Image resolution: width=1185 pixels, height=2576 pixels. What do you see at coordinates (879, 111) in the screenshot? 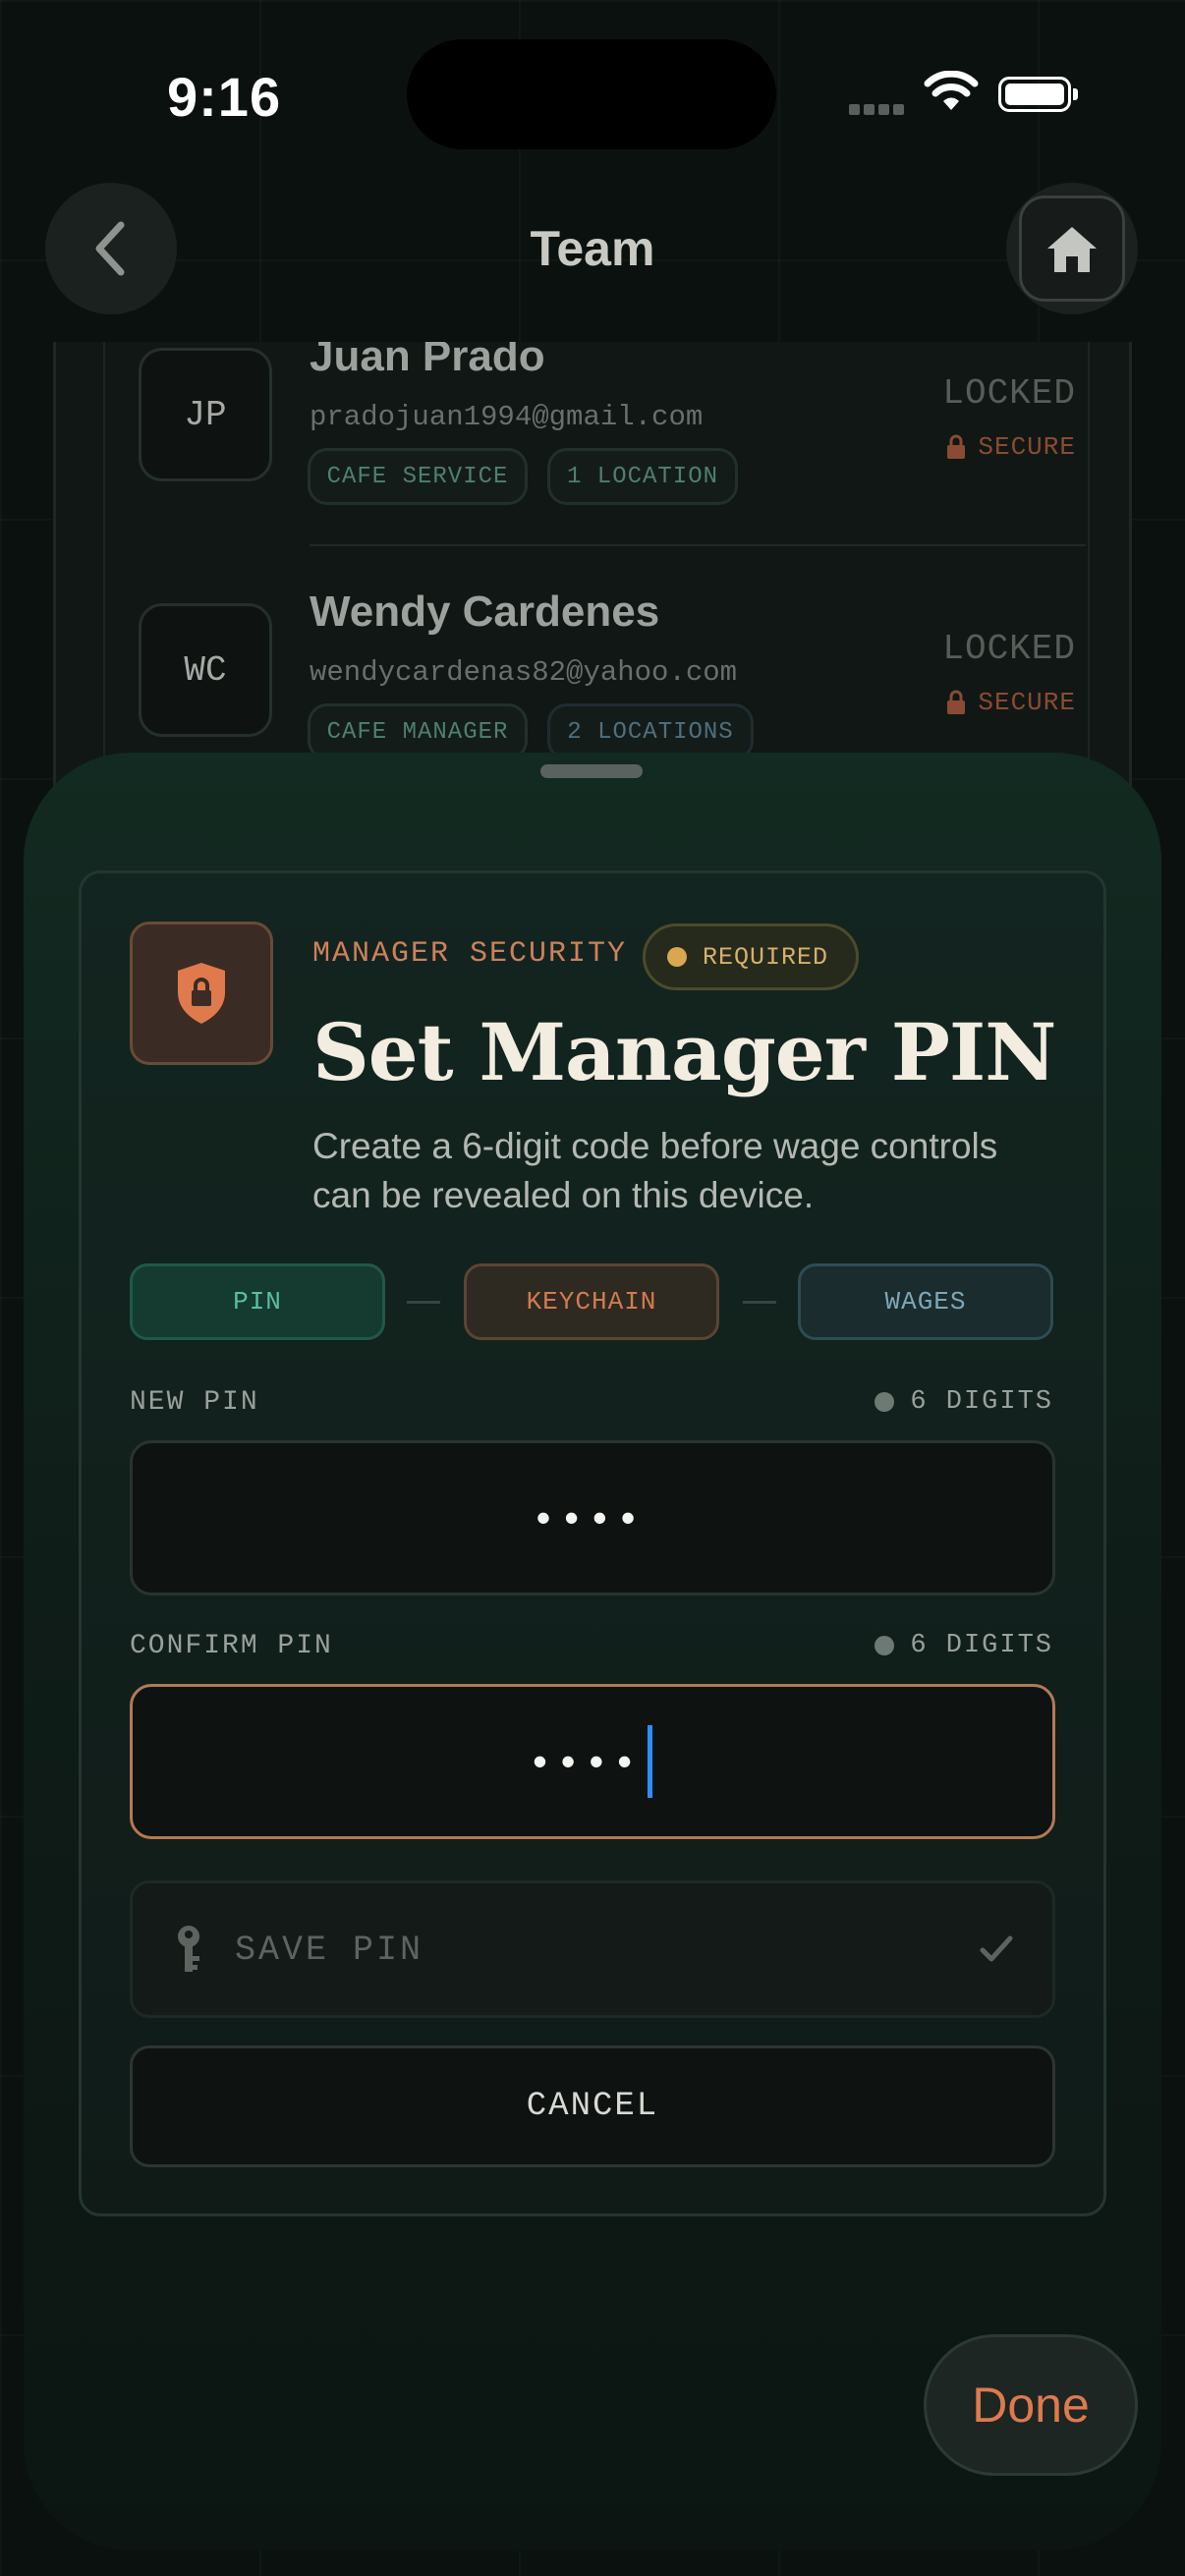
I see `cellular-signal-icon` at bounding box center [879, 111].